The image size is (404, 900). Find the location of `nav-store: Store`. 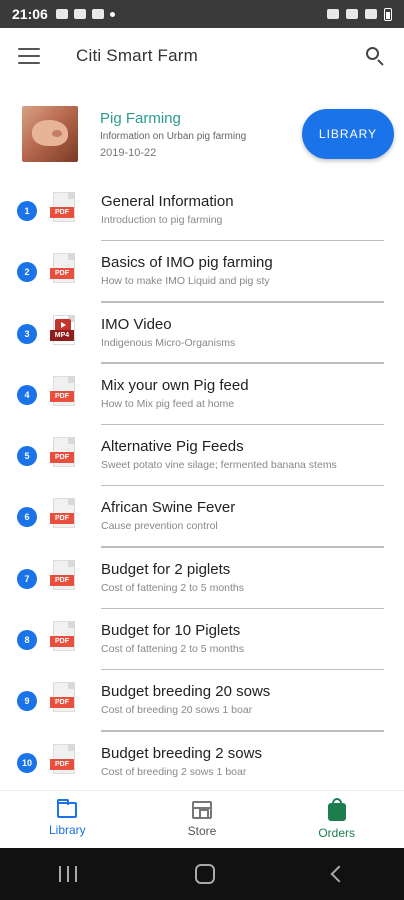

nav-store: Store is located at coordinates (202, 819).